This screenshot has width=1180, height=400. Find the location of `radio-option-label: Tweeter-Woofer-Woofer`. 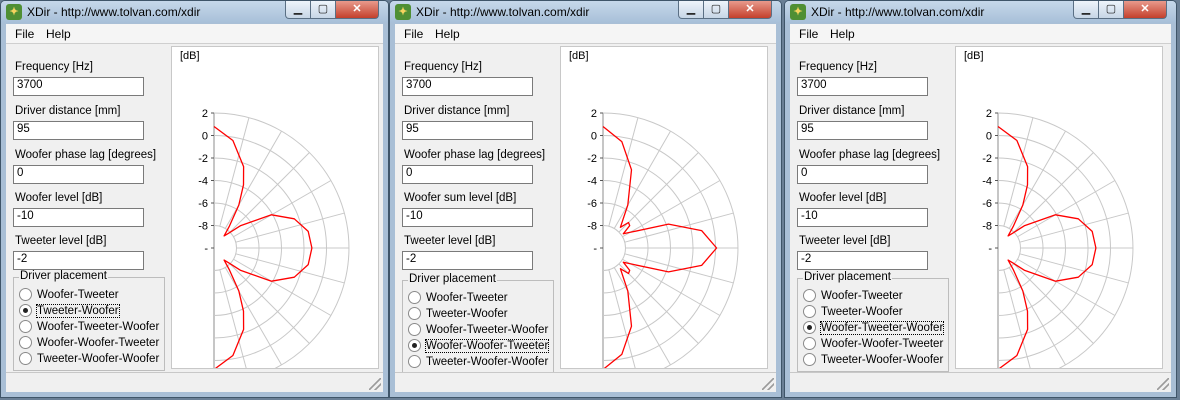

radio-option-label: Tweeter-Woofer-Woofer is located at coordinates (882, 359).